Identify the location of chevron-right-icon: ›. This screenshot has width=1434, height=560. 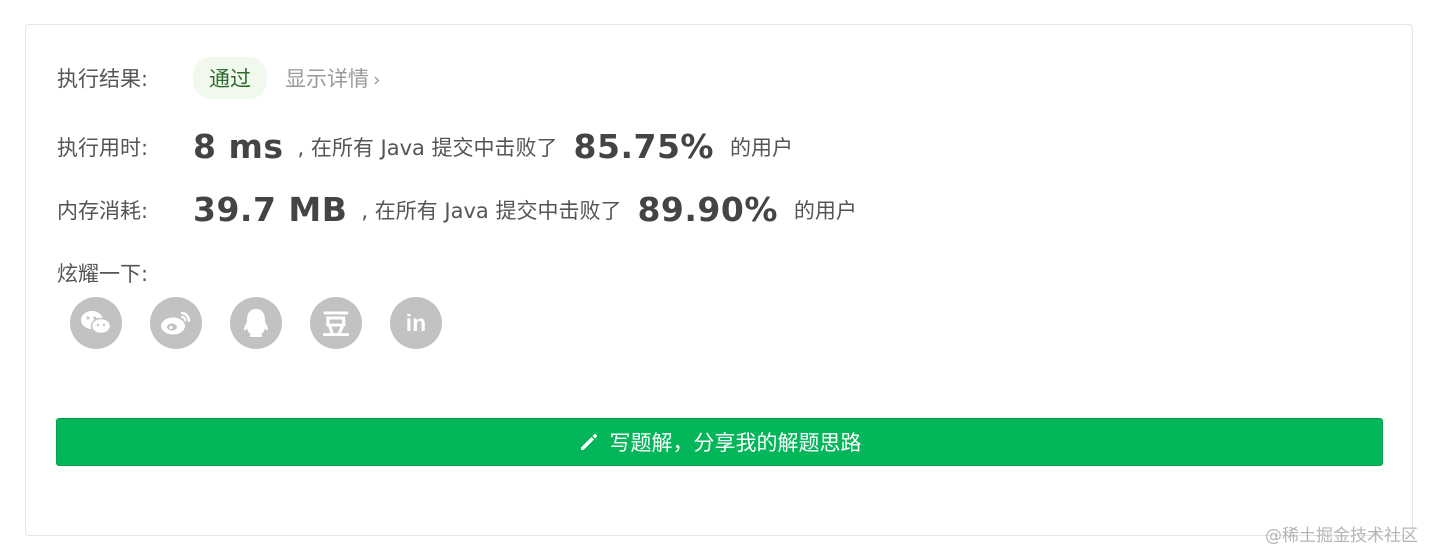
(377, 80).